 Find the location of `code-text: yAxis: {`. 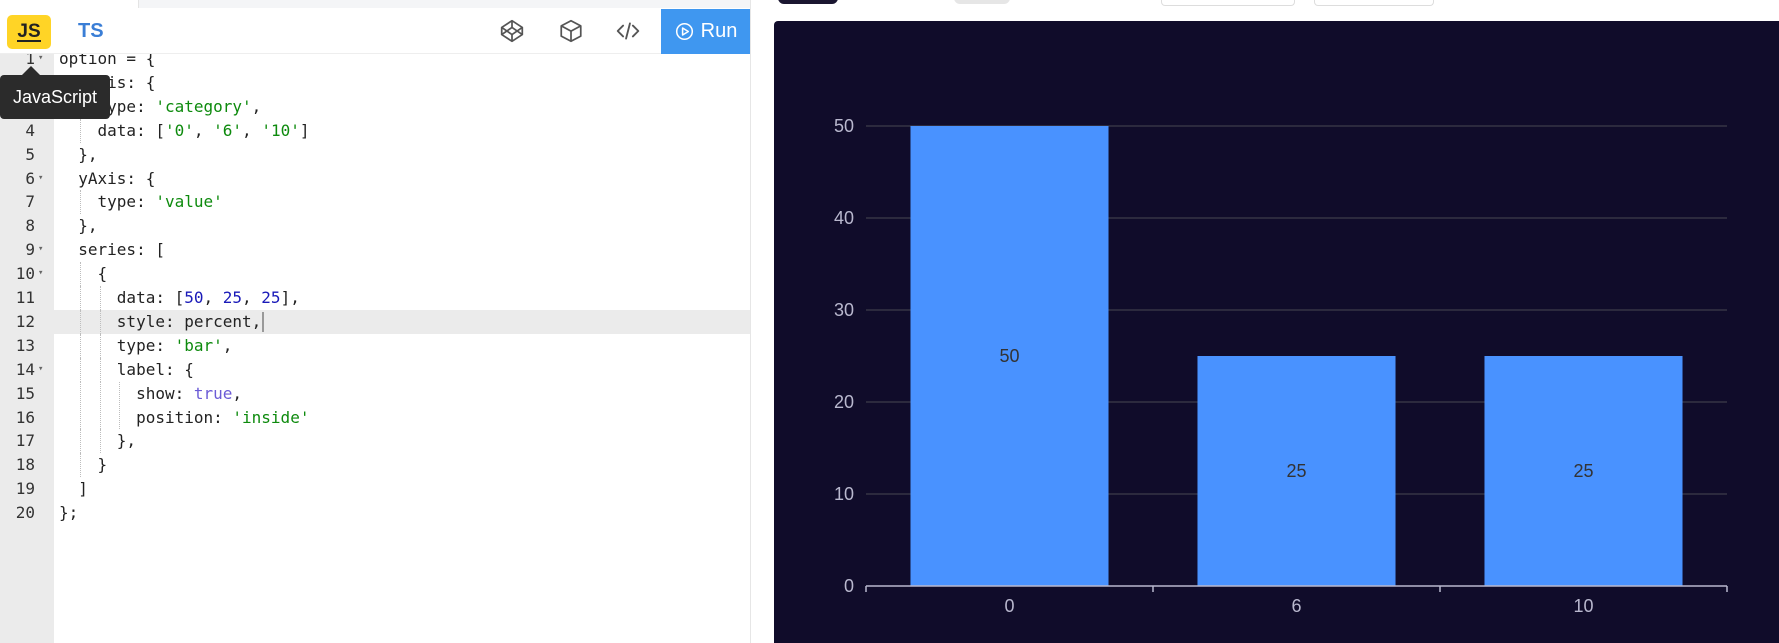

code-text: yAxis: { is located at coordinates (107, 178).